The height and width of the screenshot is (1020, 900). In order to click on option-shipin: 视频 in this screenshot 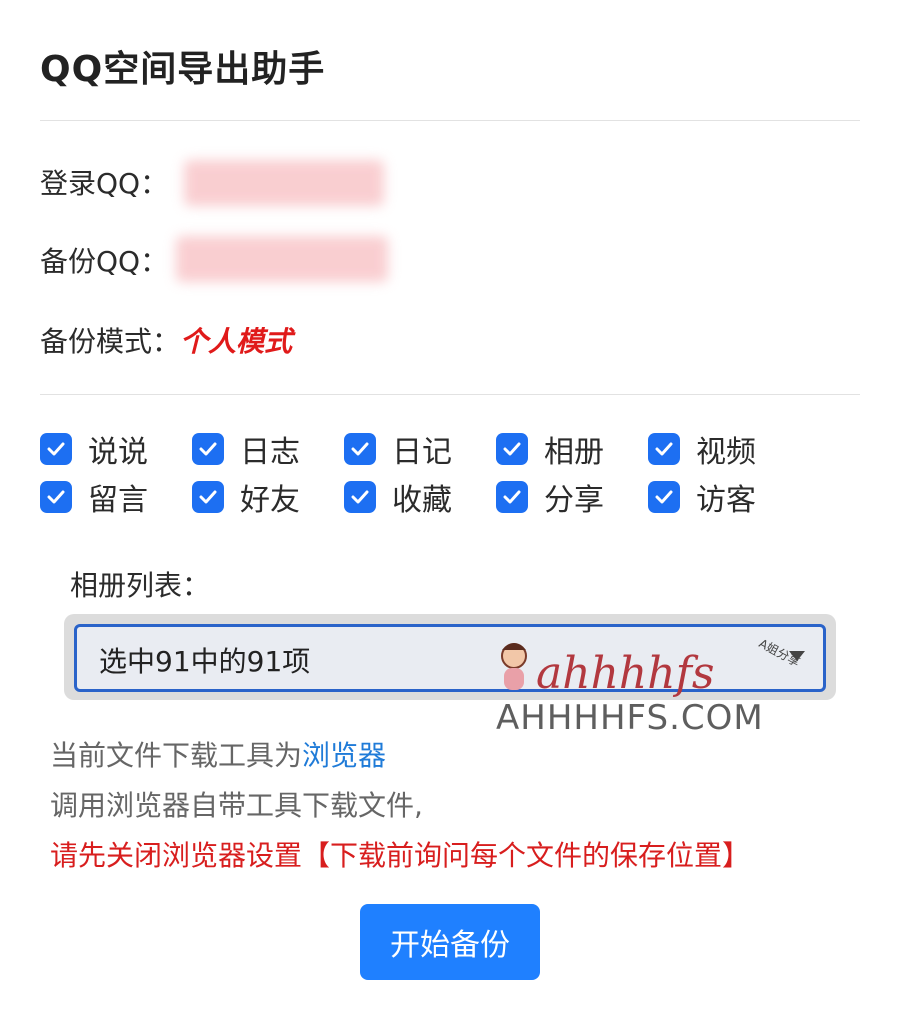, I will do `click(724, 451)`.